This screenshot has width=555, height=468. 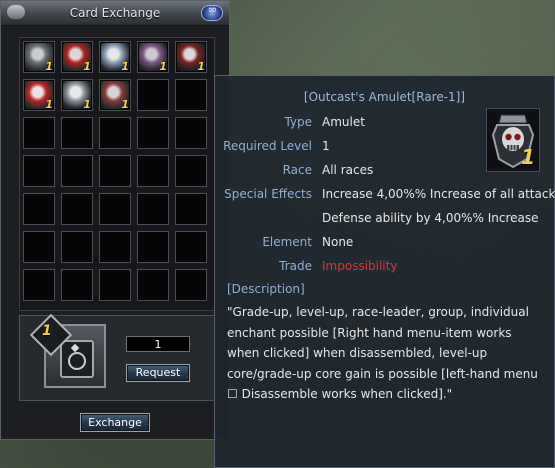 I want to click on amulet-icon: 1, so click(x=513, y=140).